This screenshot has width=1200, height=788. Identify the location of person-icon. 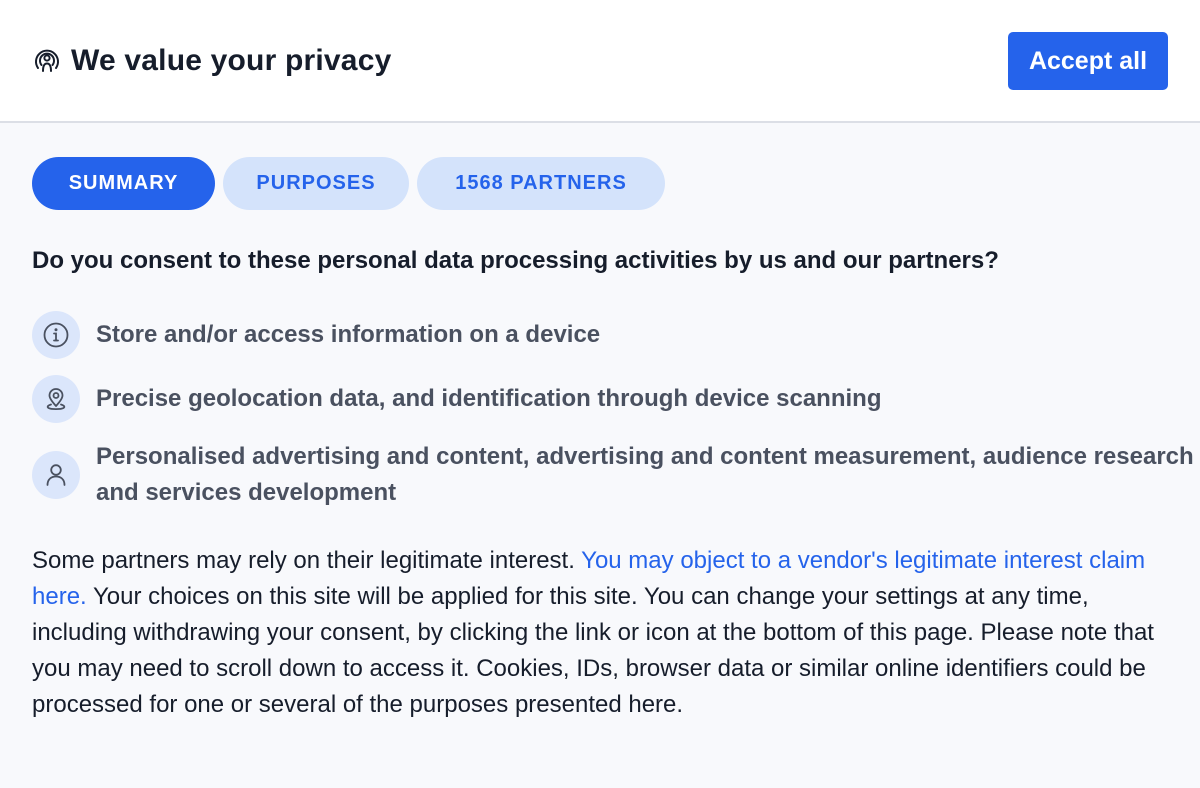
(56, 475).